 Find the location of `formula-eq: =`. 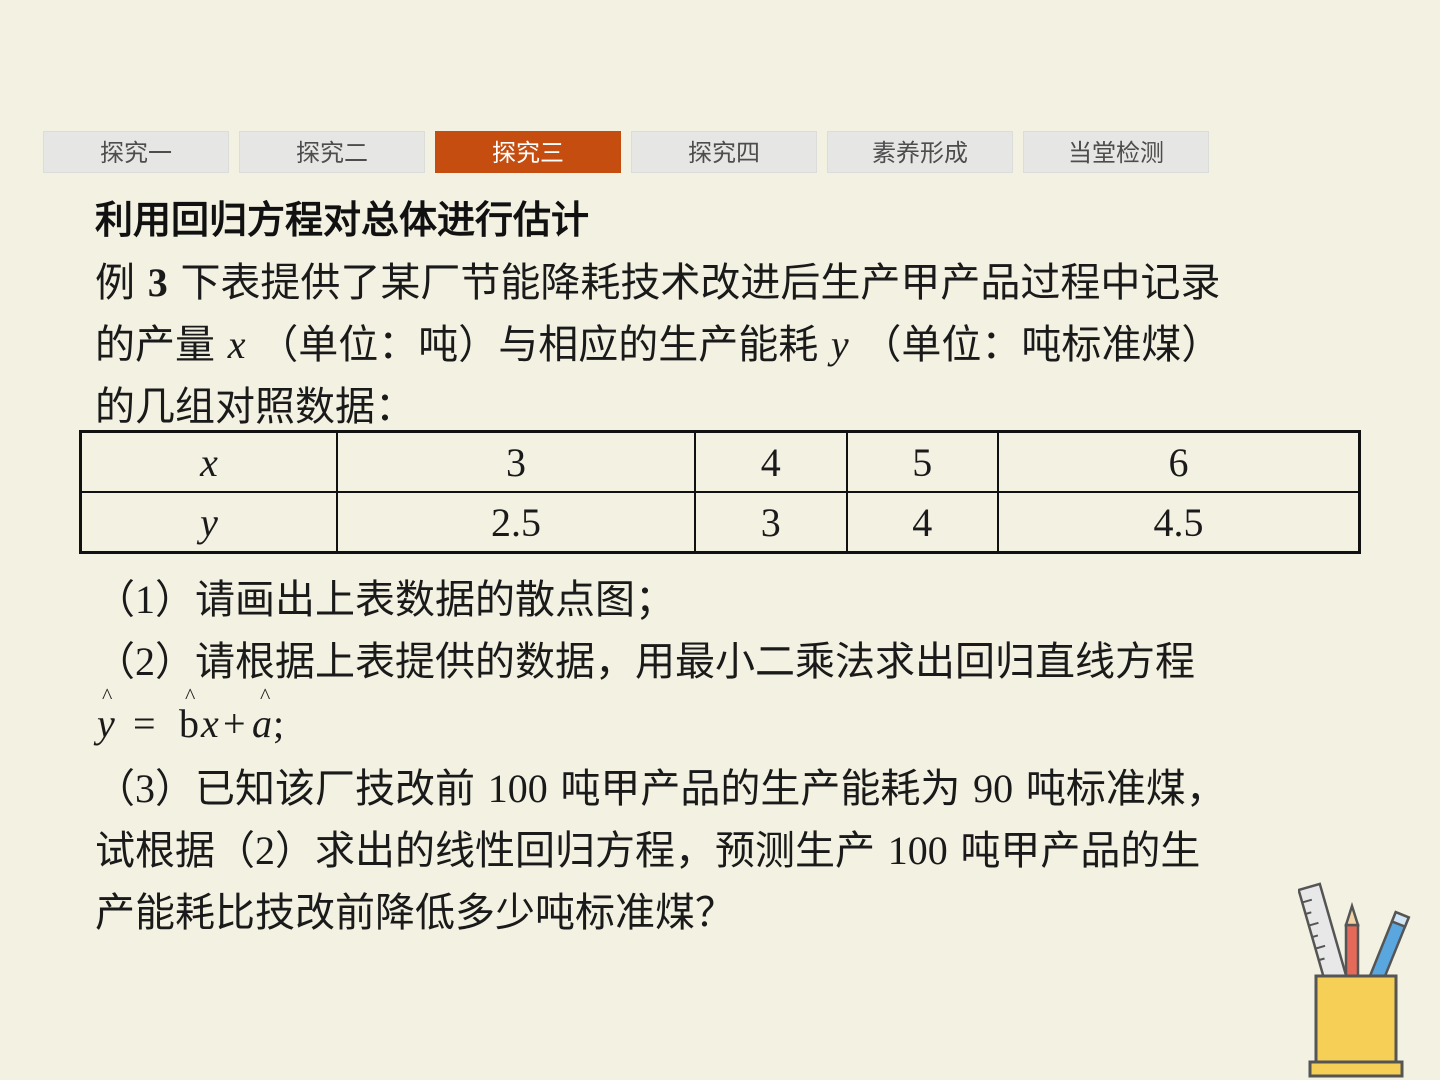

formula-eq: = is located at coordinates (144, 723).